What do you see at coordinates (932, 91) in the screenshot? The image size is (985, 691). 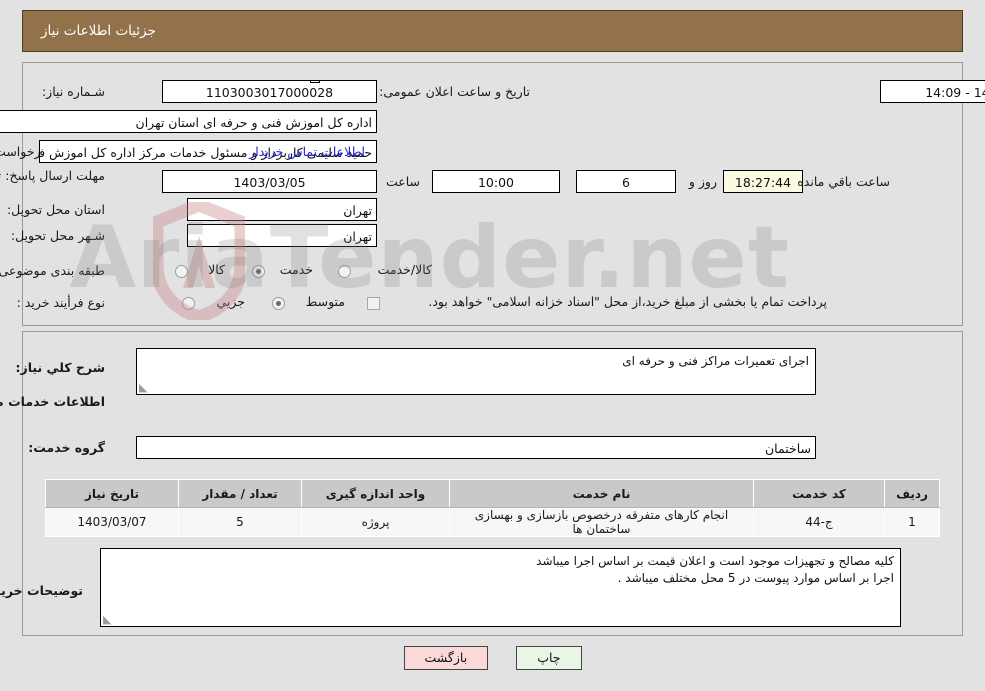 I see `announce-datetime-field: 1403/02/29 - 14:09` at bounding box center [932, 91].